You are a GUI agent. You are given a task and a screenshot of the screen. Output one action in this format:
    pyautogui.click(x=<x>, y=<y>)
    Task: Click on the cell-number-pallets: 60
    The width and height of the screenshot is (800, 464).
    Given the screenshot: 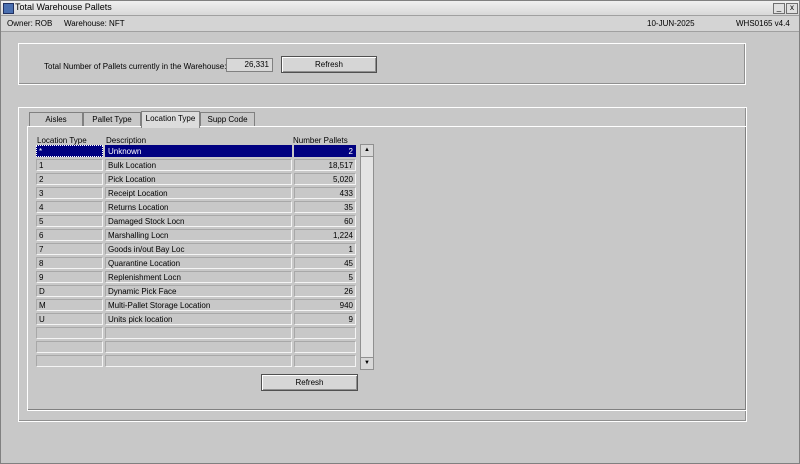 What is the action you would take?
    pyautogui.click(x=325, y=221)
    